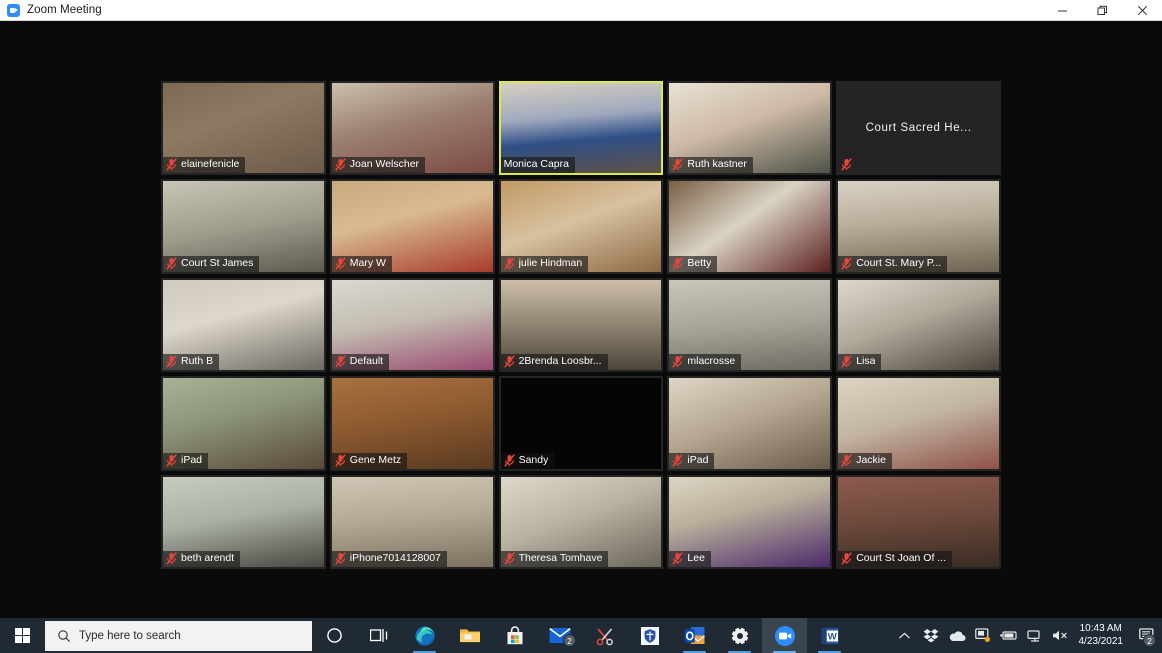 The image size is (1162, 653). What do you see at coordinates (750, 226) in the screenshot?
I see `participant-tile: Betty` at bounding box center [750, 226].